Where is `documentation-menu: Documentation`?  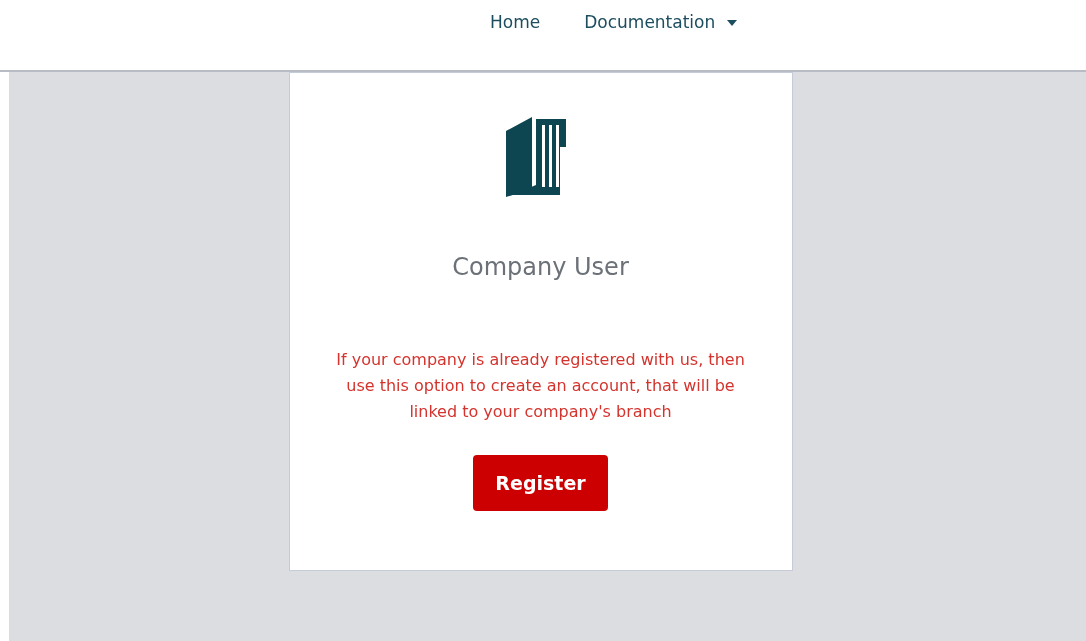
documentation-menu: Documentation is located at coordinates (661, 23).